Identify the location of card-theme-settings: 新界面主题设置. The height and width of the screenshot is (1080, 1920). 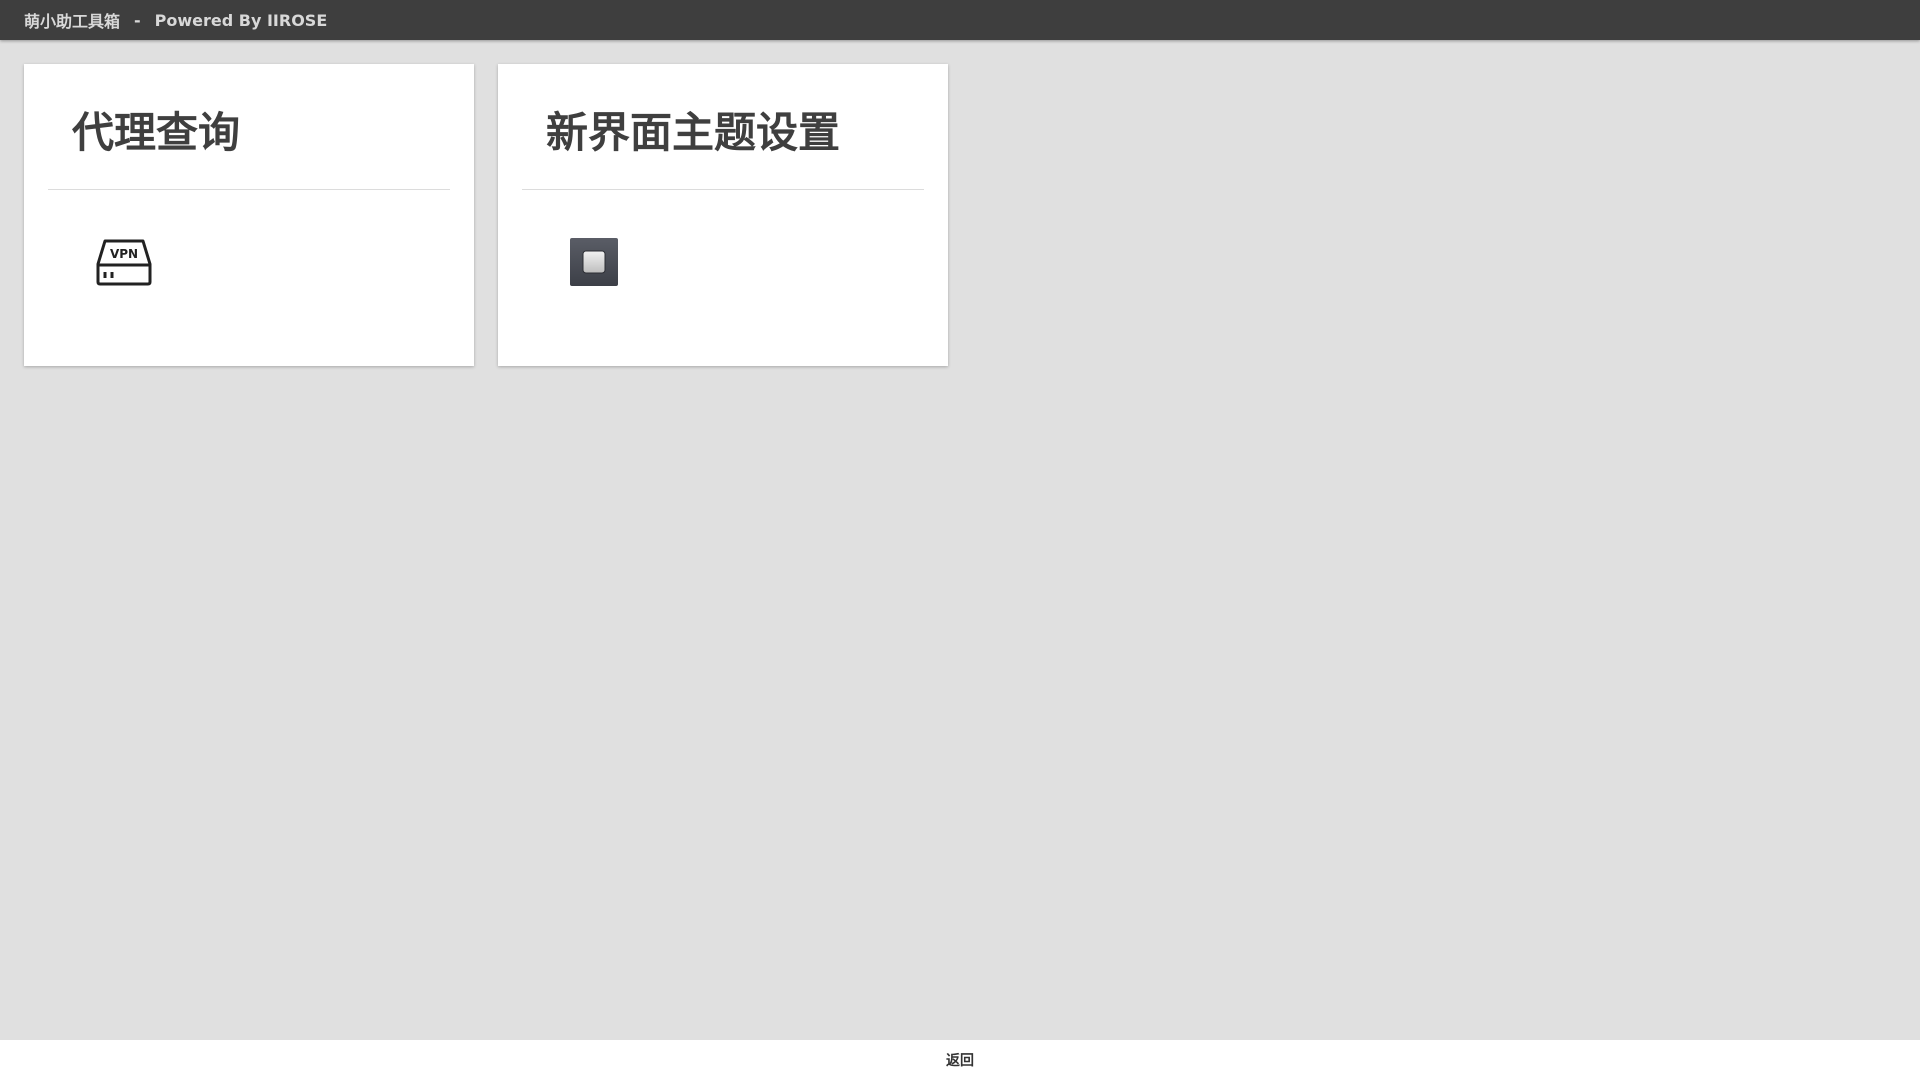
(723, 215).